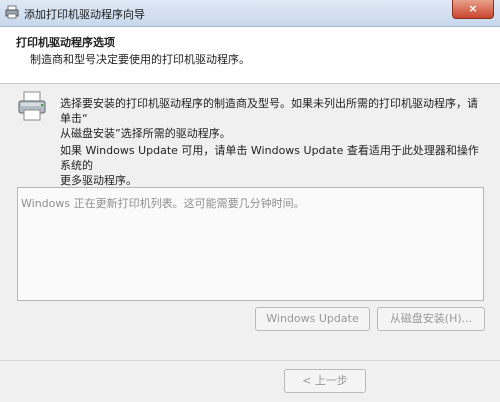 This screenshot has width=500, height=402. What do you see at coordinates (250, 360) in the screenshot?
I see `footer-divider` at bounding box center [250, 360].